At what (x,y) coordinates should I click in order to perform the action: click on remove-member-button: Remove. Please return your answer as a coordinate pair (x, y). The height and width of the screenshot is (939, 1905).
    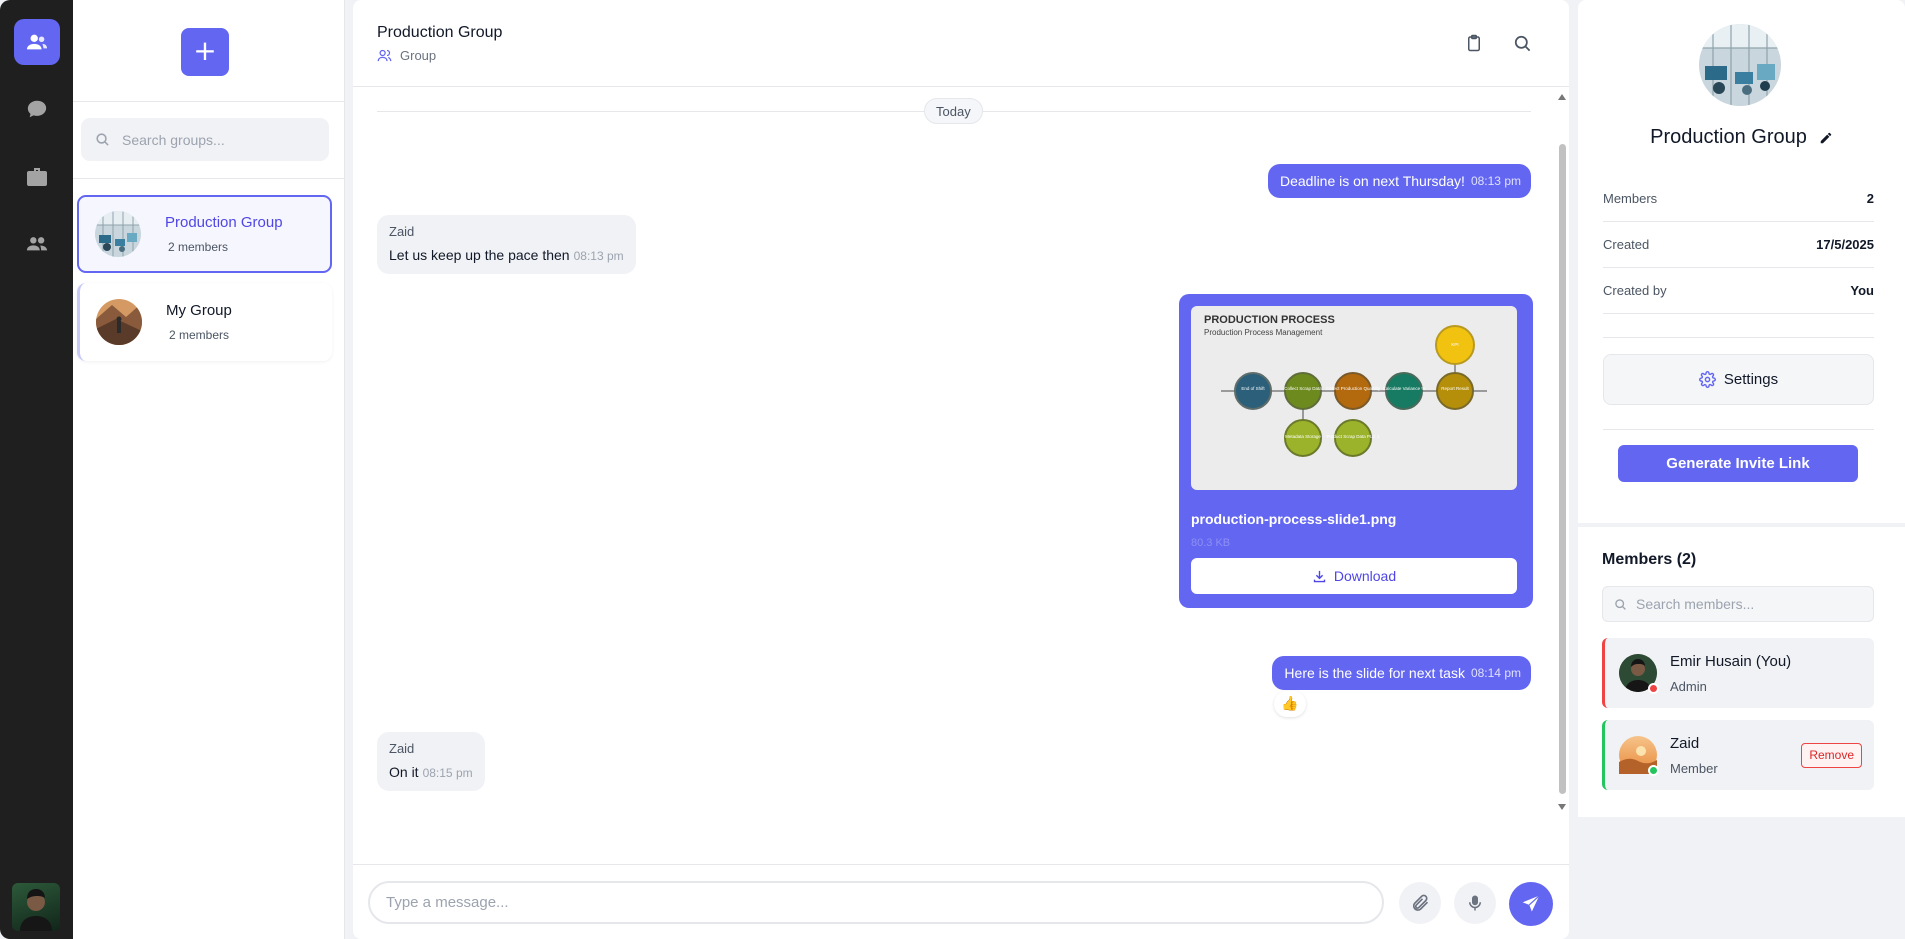
    Looking at the image, I should click on (1831, 755).